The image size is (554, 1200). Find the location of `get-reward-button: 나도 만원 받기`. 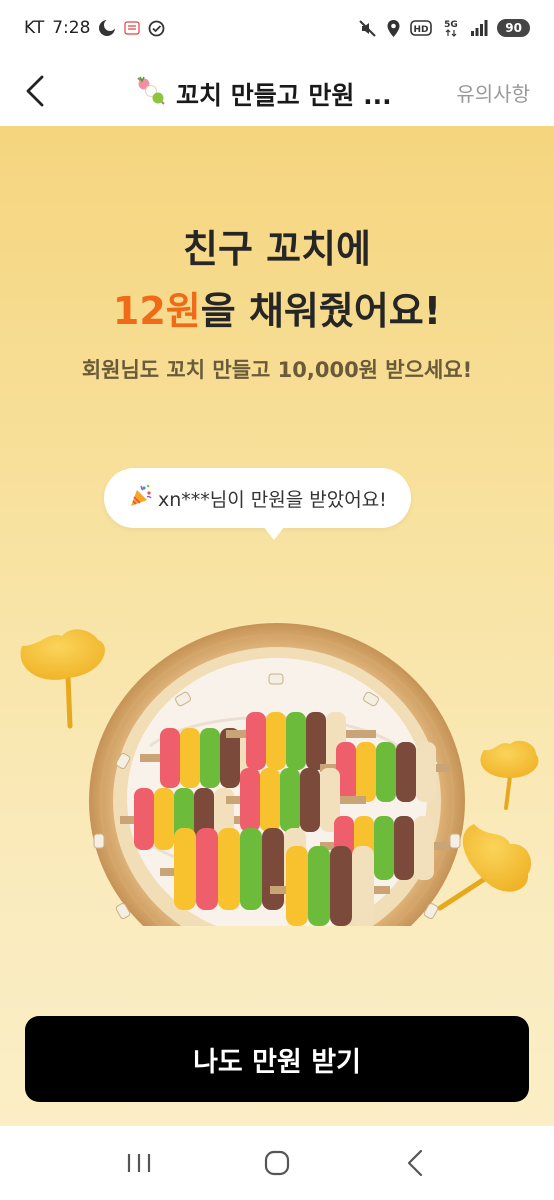

get-reward-button: 나도 만원 받기 is located at coordinates (277, 1059).